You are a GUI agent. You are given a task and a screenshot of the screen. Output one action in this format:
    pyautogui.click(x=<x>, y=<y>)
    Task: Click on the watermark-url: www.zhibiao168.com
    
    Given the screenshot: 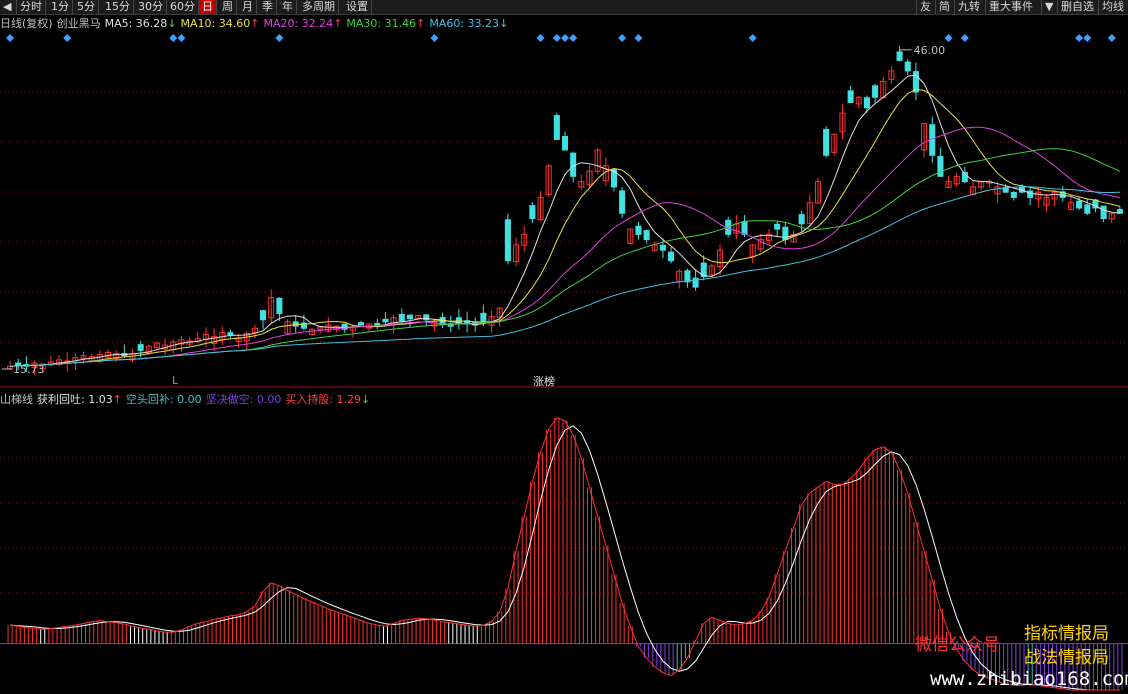 What is the action you would take?
    pyautogui.click(x=1029, y=679)
    